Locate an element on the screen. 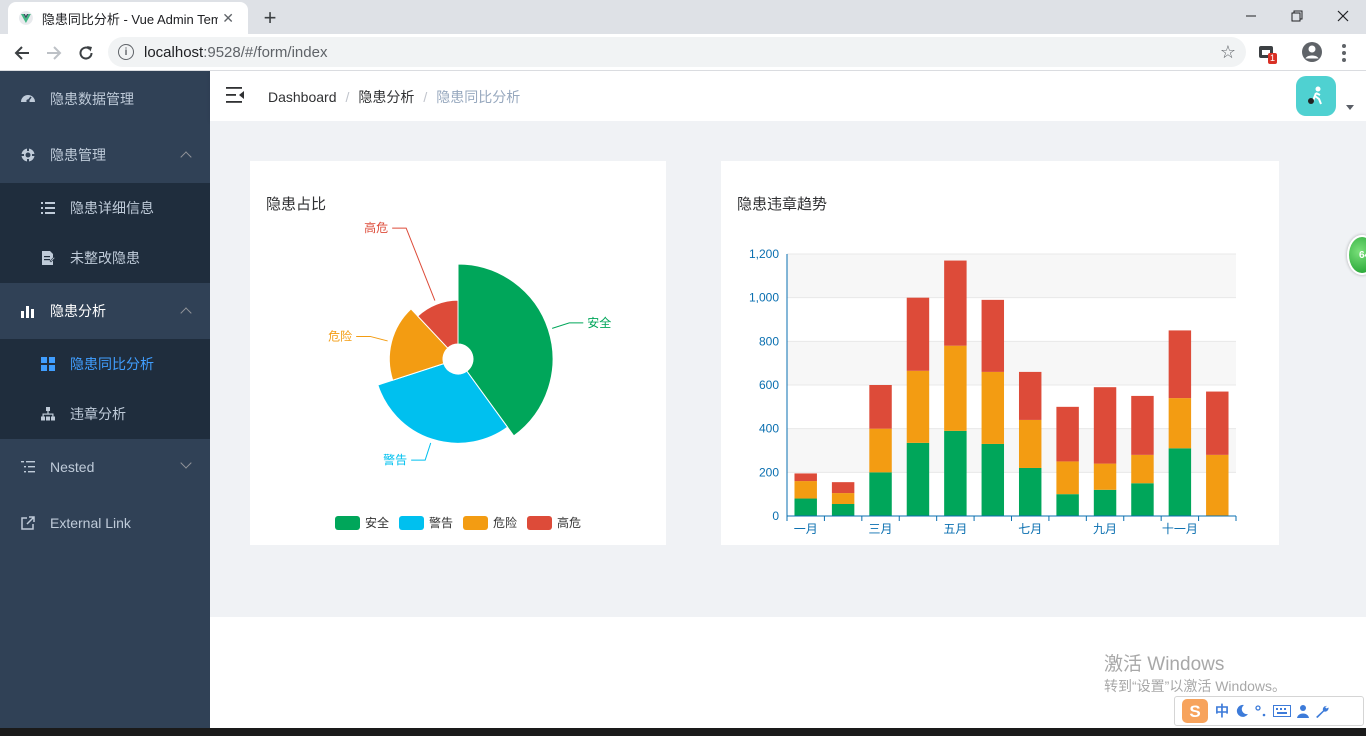 Image resolution: width=1366 pixels, height=736 pixels. back-button is located at coordinates (22, 53).